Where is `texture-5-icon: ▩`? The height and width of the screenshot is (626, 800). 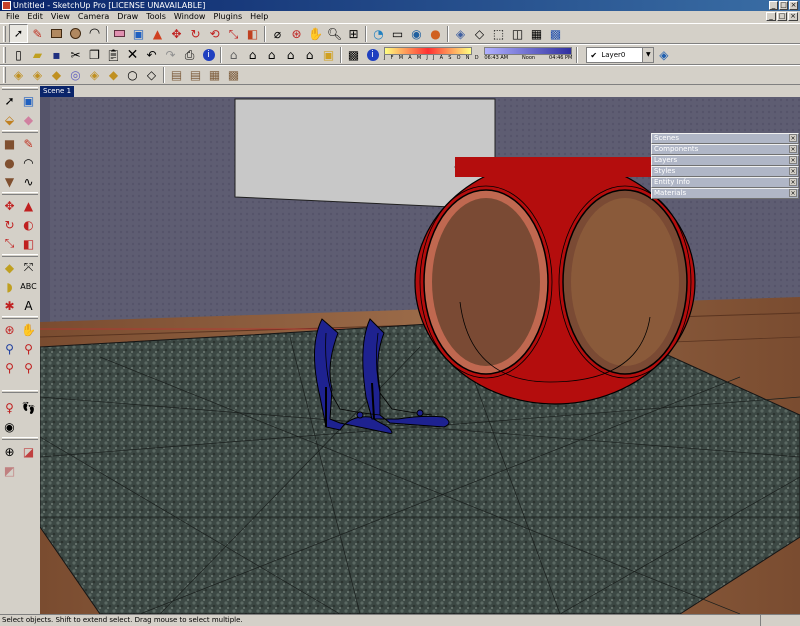
texture-5-icon: ▩ is located at coordinates (233, 75).